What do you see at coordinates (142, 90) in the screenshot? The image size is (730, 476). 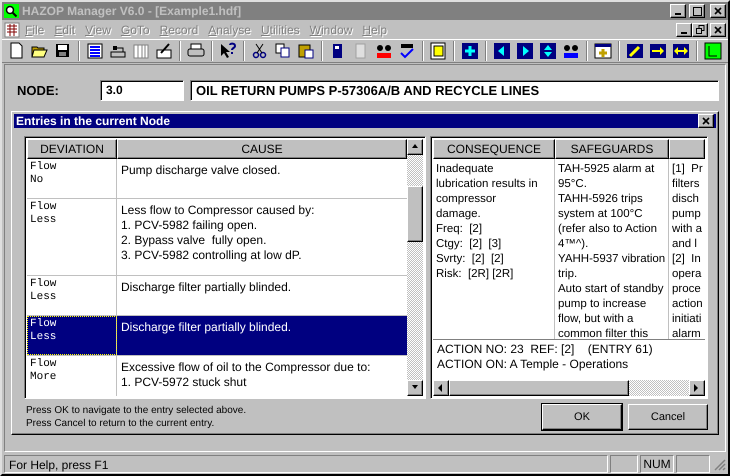 I see `node-number-field: 3.0` at bounding box center [142, 90].